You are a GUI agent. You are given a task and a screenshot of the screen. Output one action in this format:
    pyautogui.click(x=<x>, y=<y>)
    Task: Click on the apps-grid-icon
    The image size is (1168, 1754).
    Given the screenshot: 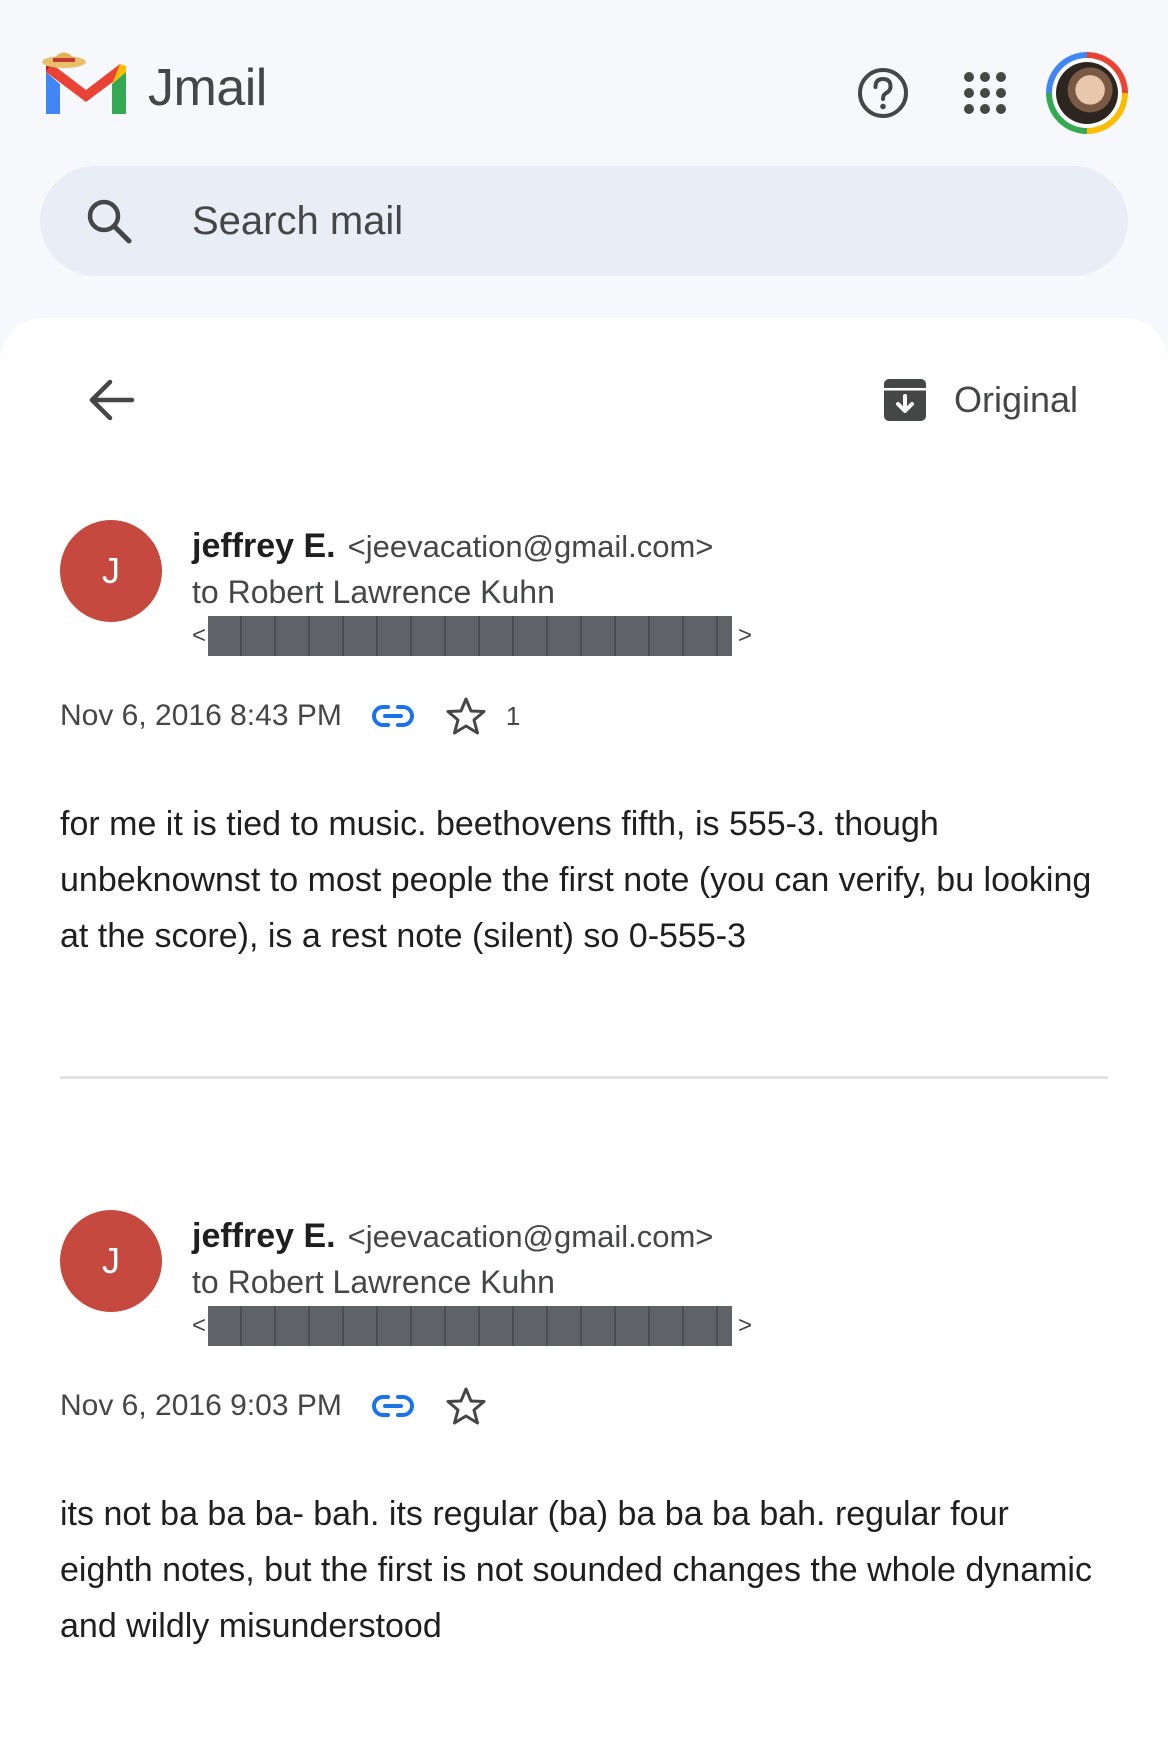 What is the action you would take?
    pyautogui.click(x=985, y=93)
    